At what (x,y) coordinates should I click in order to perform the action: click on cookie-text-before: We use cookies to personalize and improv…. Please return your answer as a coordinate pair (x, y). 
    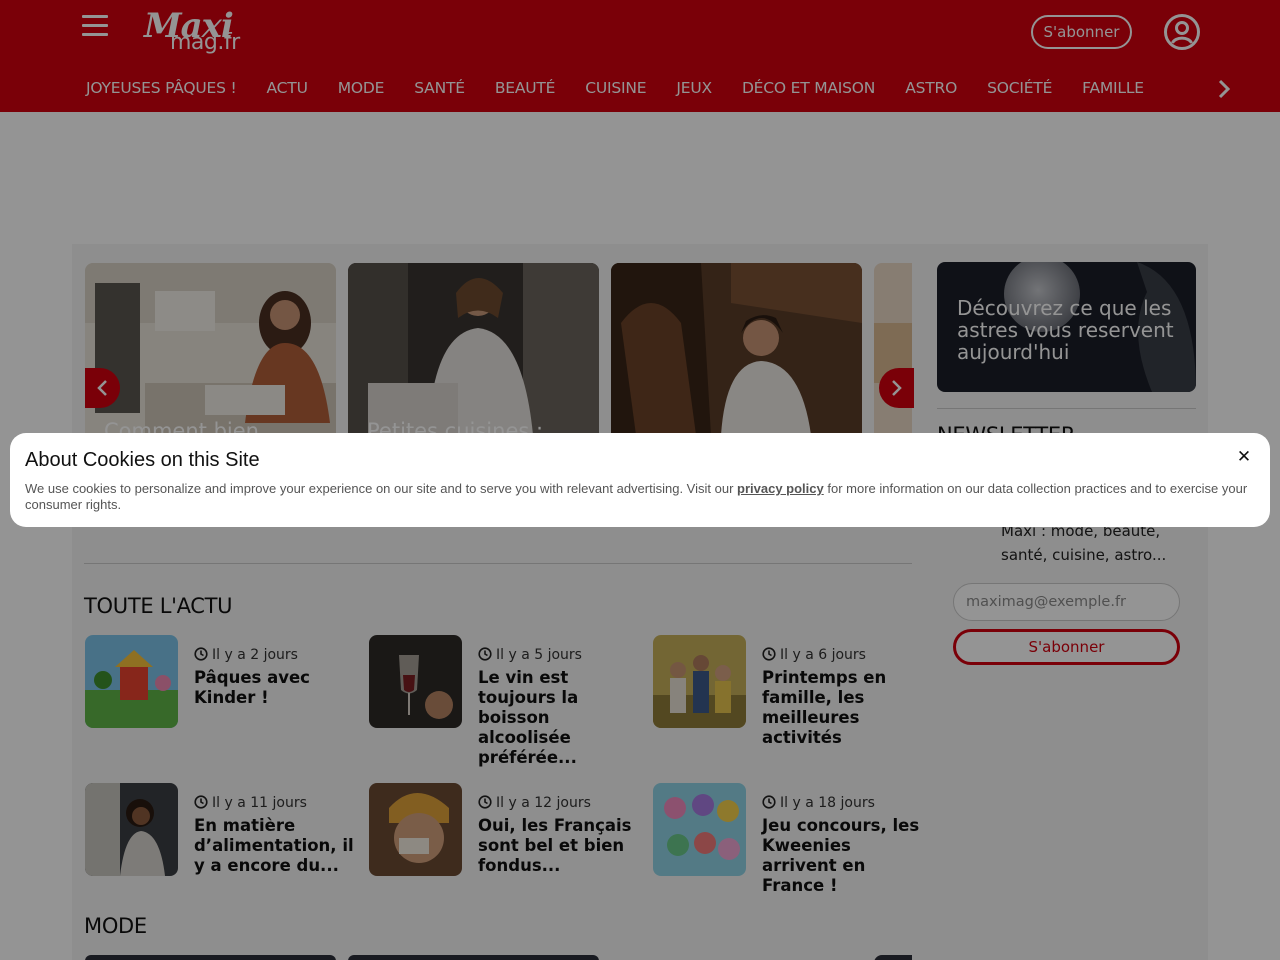
    Looking at the image, I should click on (381, 488).